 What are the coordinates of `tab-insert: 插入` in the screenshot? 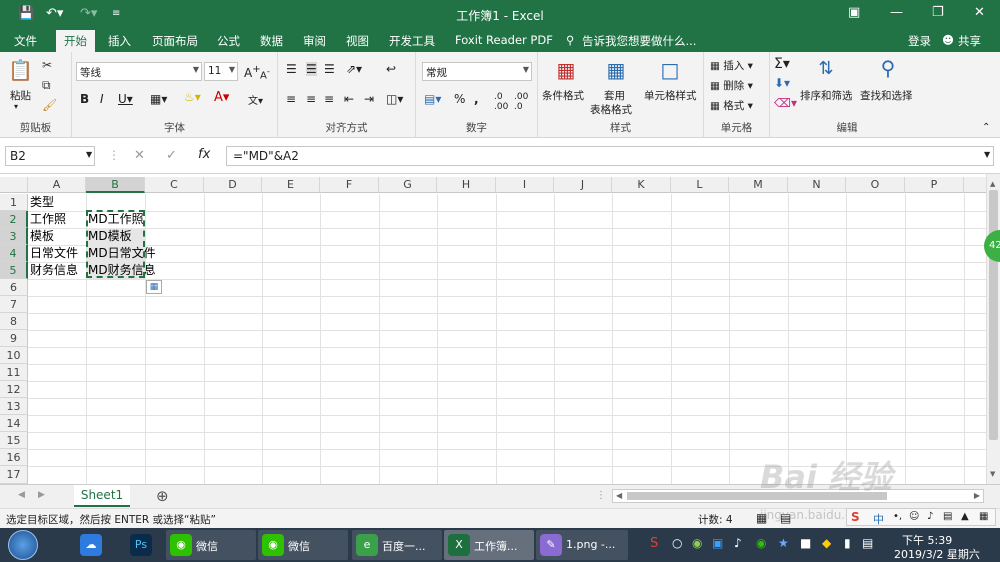 It's located at (119, 41).